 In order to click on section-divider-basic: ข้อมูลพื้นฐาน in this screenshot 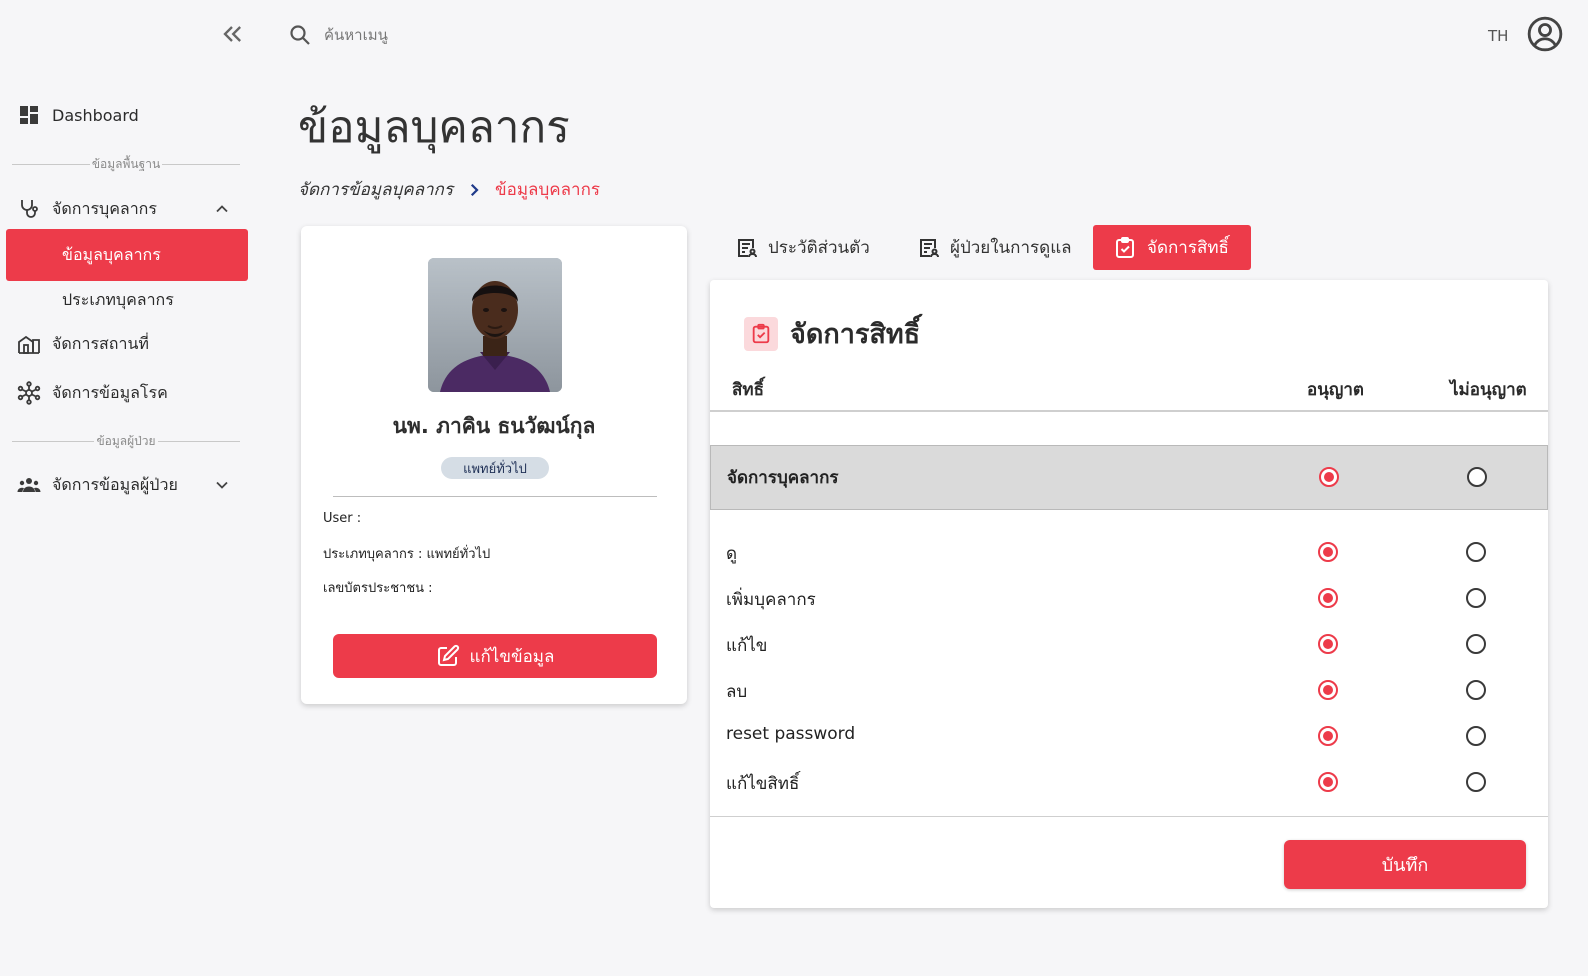, I will do `click(126, 164)`.